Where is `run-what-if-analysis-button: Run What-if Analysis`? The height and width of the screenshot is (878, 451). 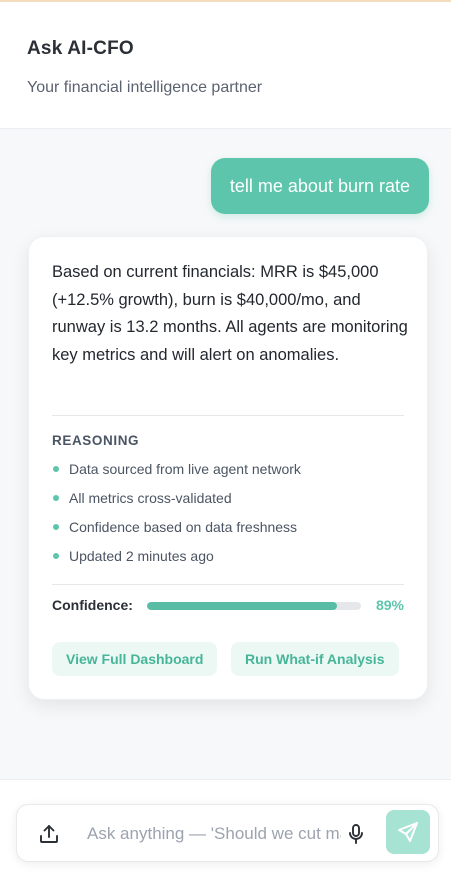 run-what-if-analysis-button: Run What-if Analysis is located at coordinates (315, 659).